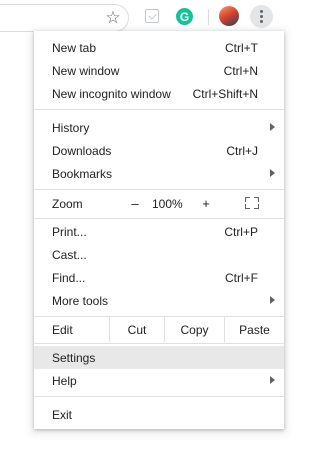 This screenshot has height=450, width=320. Describe the element at coordinates (261, 16) in the screenshot. I see `more-vert-icon` at that location.